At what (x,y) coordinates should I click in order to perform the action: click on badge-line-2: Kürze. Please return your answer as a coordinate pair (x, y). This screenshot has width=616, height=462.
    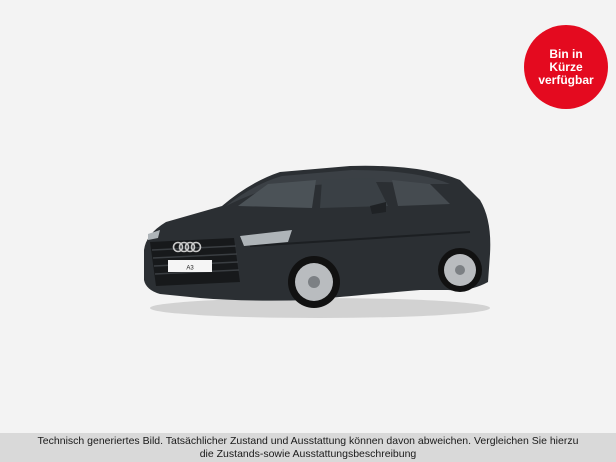
    Looking at the image, I should click on (566, 66).